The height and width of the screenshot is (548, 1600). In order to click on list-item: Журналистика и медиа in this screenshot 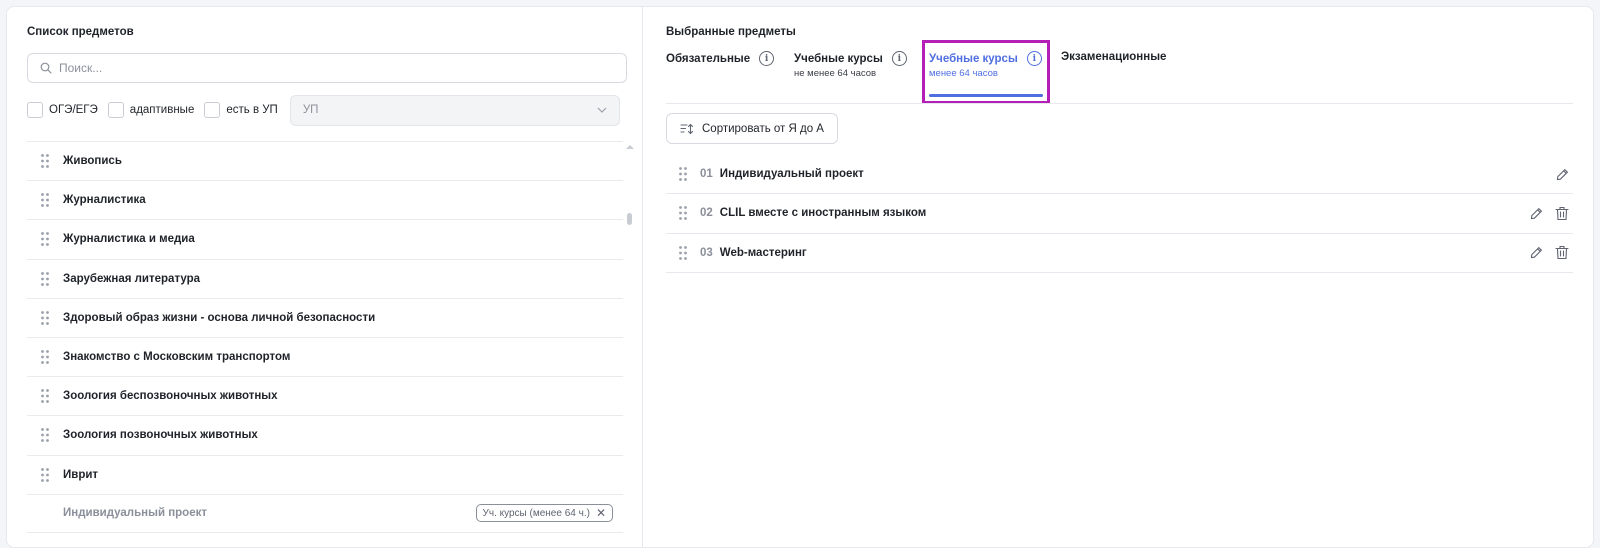, I will do `click(325, 238)`.